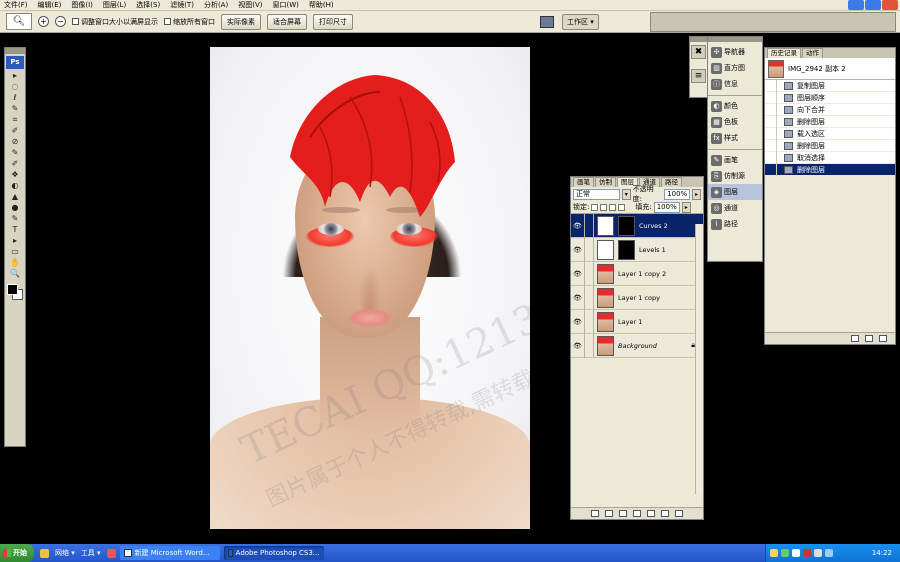  I want to click on zoom-in-icon: +, so click(43, 21).